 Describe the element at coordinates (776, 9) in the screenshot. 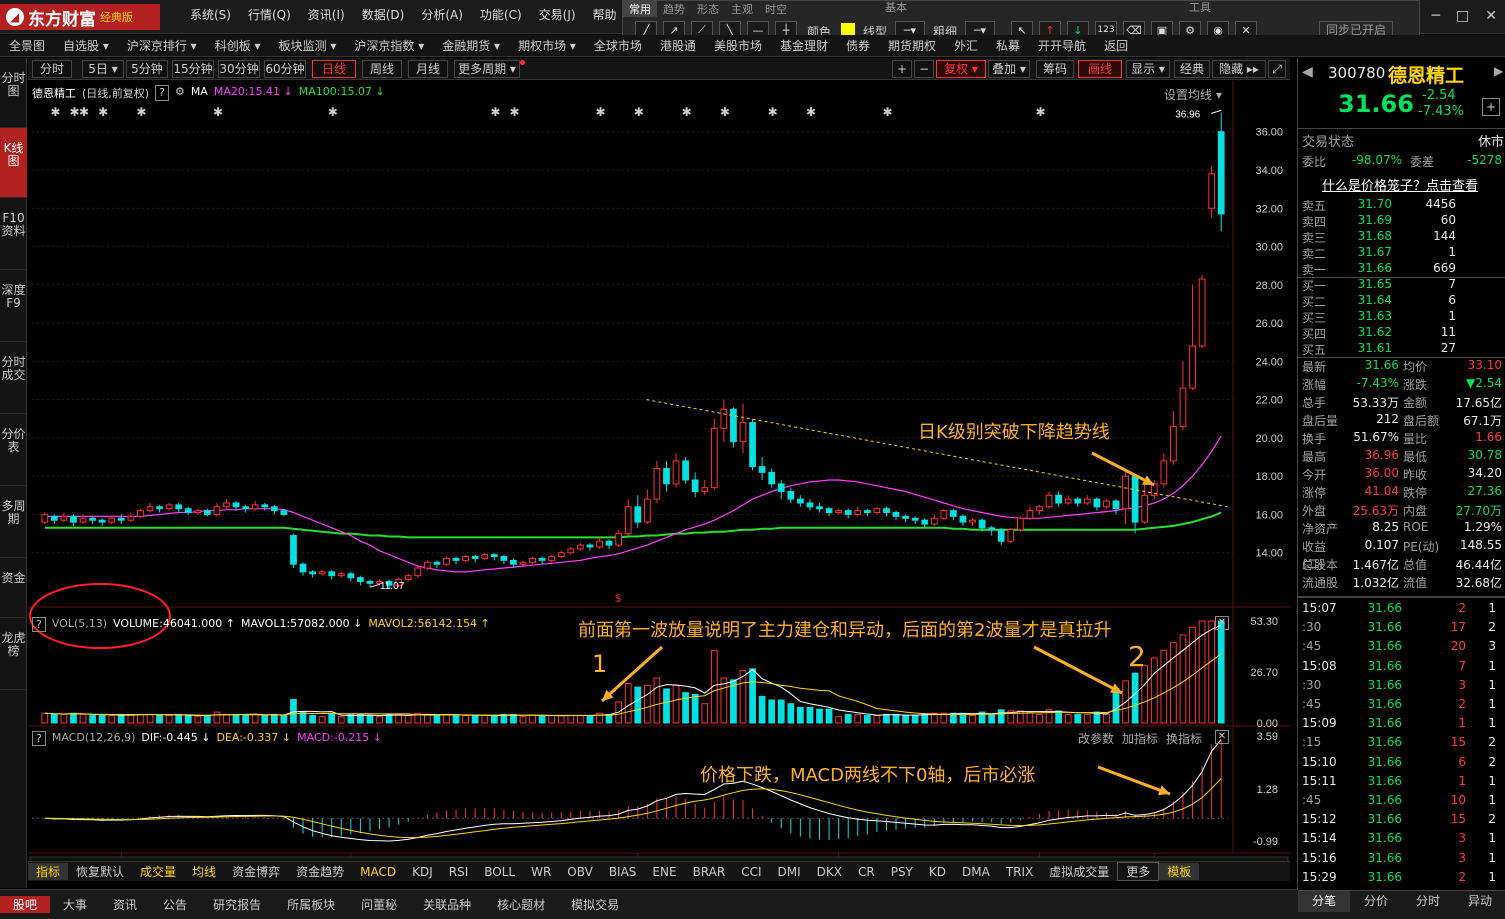

I see `draw-tab-timespace: 时空` at that location.